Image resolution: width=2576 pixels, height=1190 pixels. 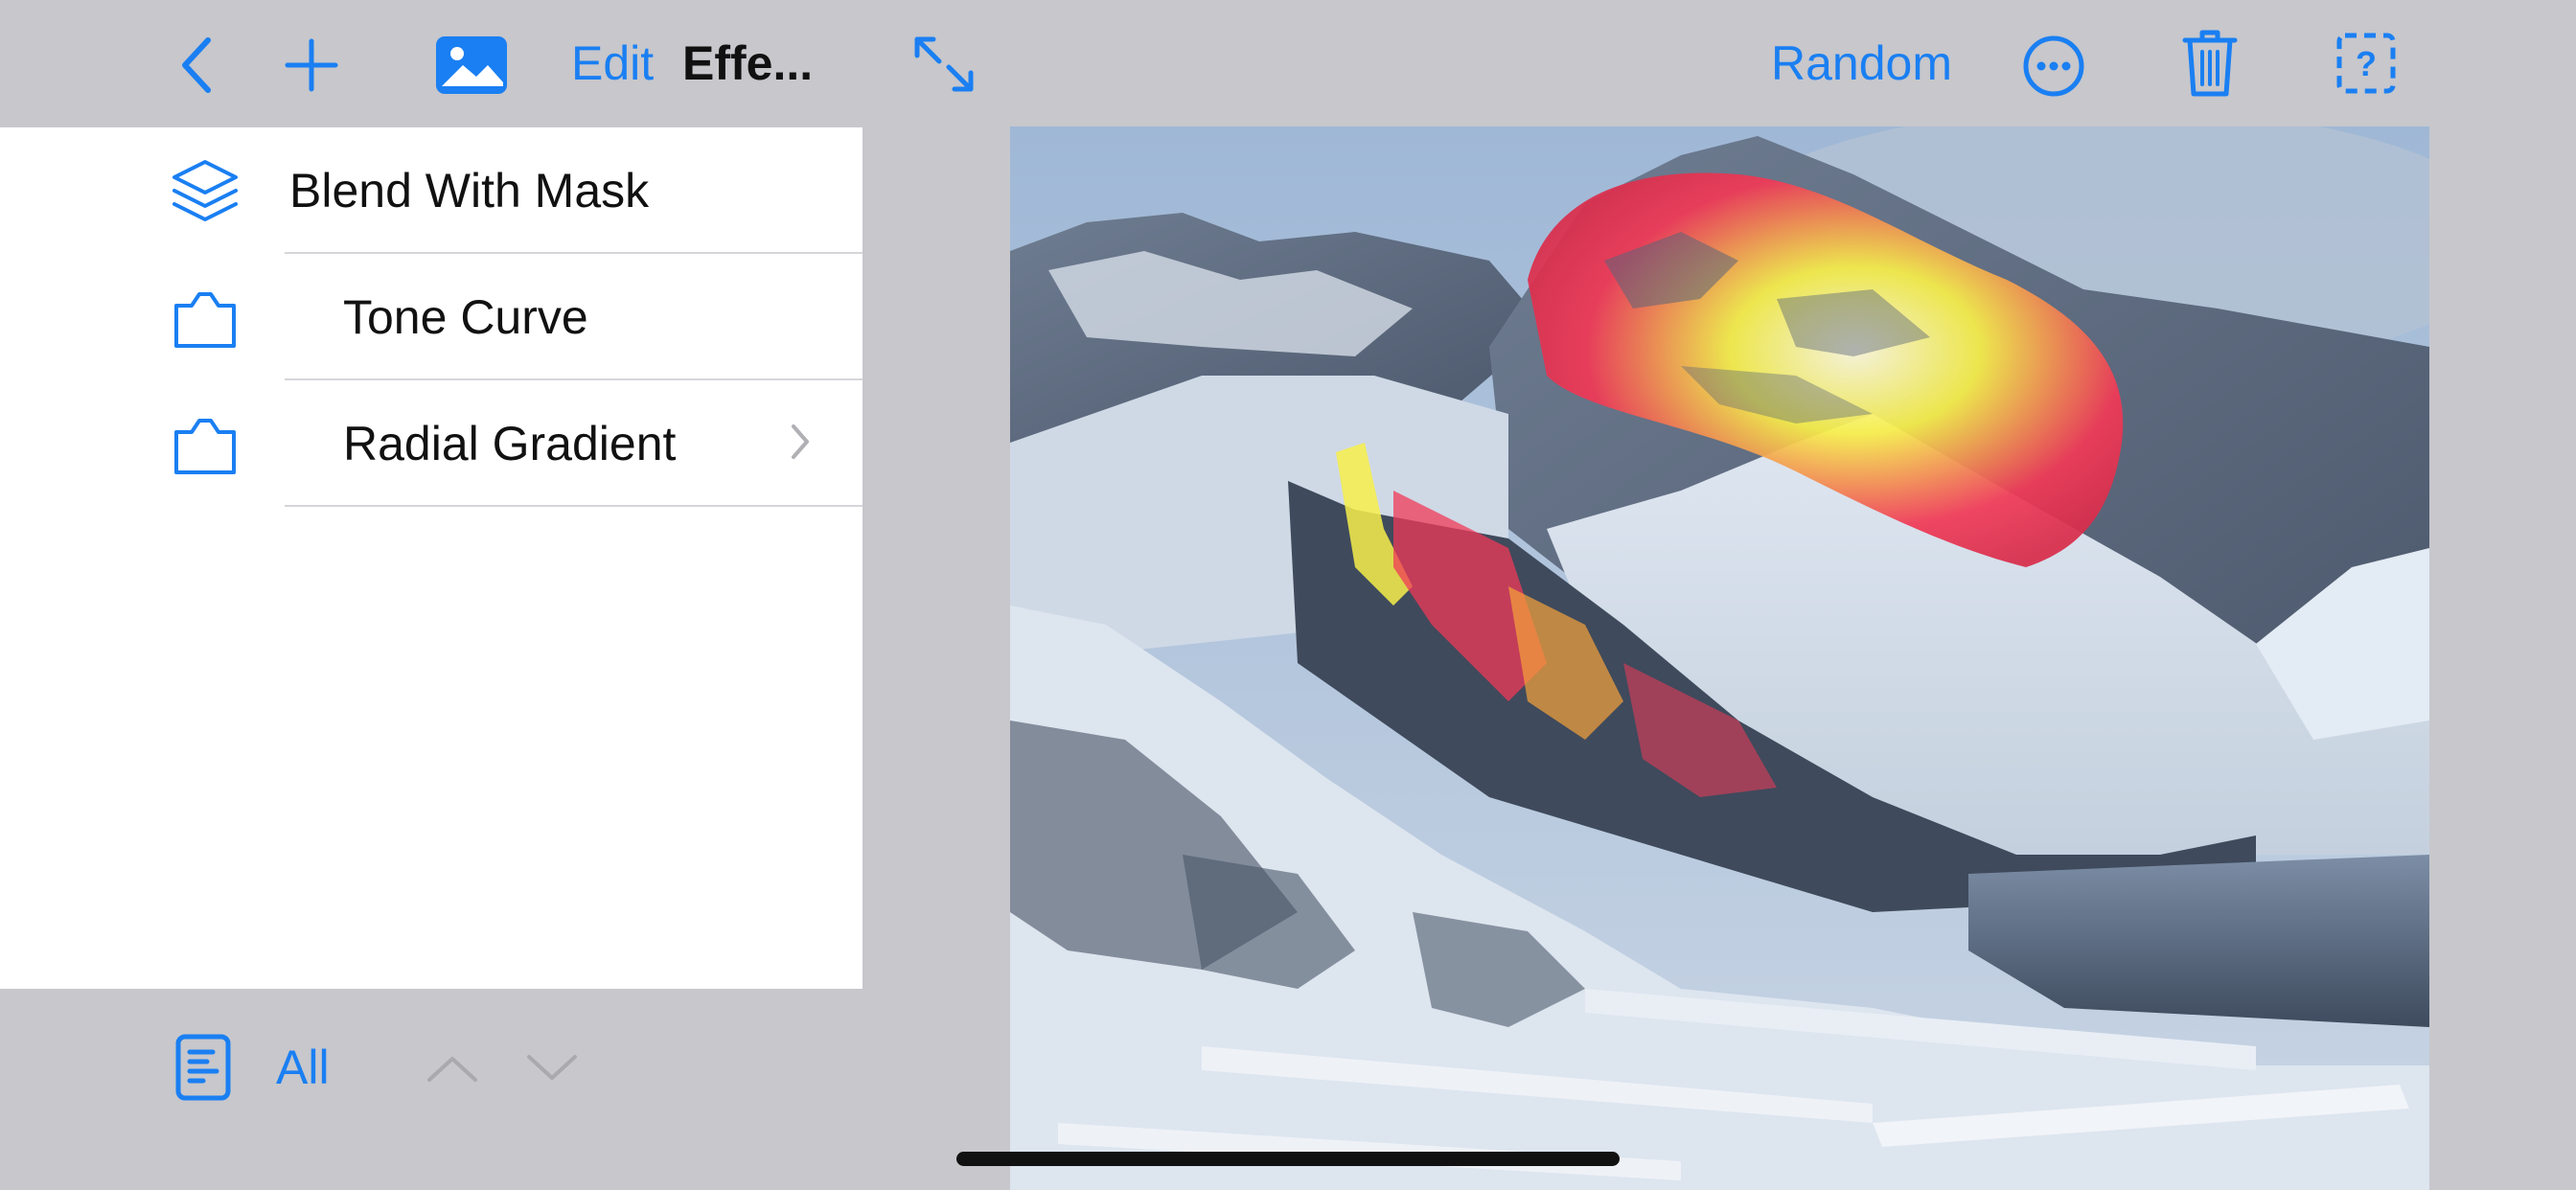 I want to click on document-list-icon, so click(x=203, y=1068).